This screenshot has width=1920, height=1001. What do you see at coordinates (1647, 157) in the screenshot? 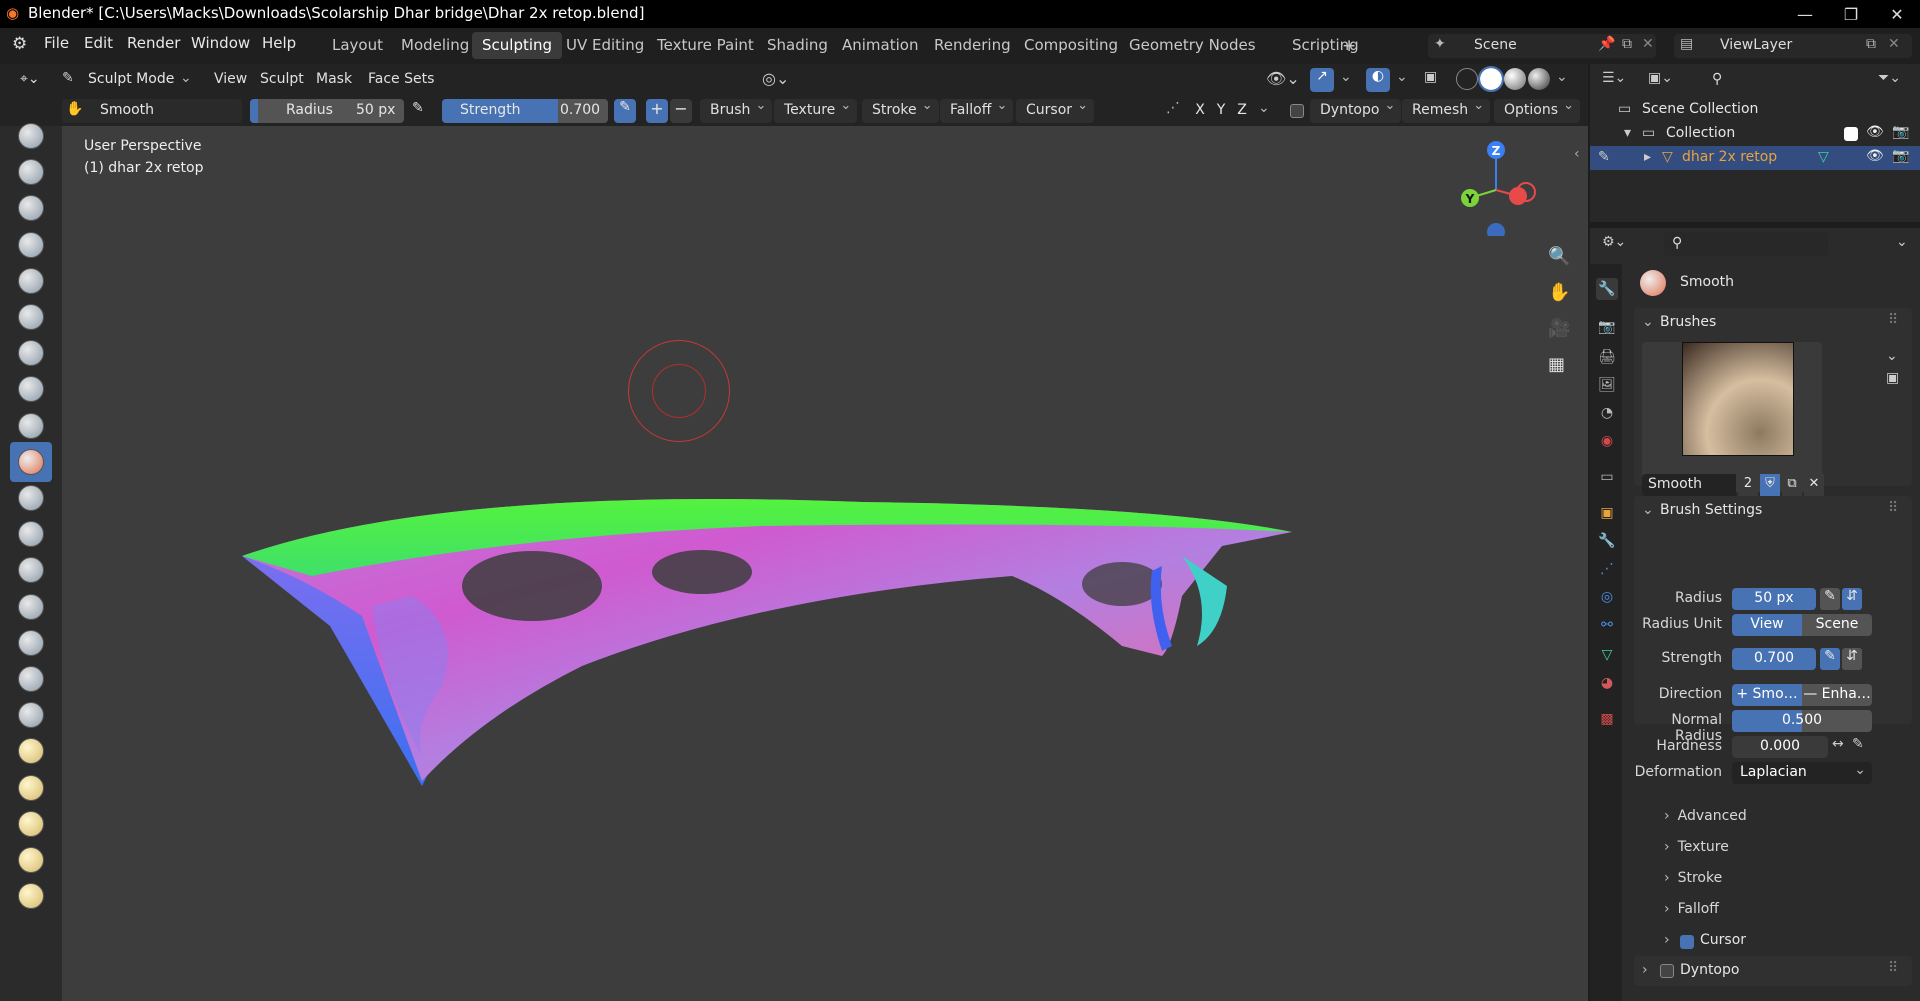
I see `expand-arrow-icon: ▸` at bounding box center [1647, 157].